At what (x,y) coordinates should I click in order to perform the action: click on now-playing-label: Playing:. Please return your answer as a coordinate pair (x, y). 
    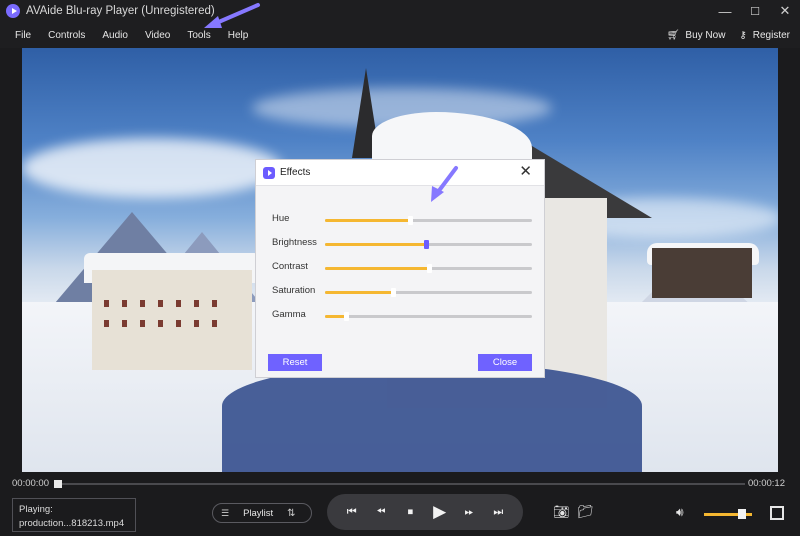
    Looking at the image, I should click on (36, 509).